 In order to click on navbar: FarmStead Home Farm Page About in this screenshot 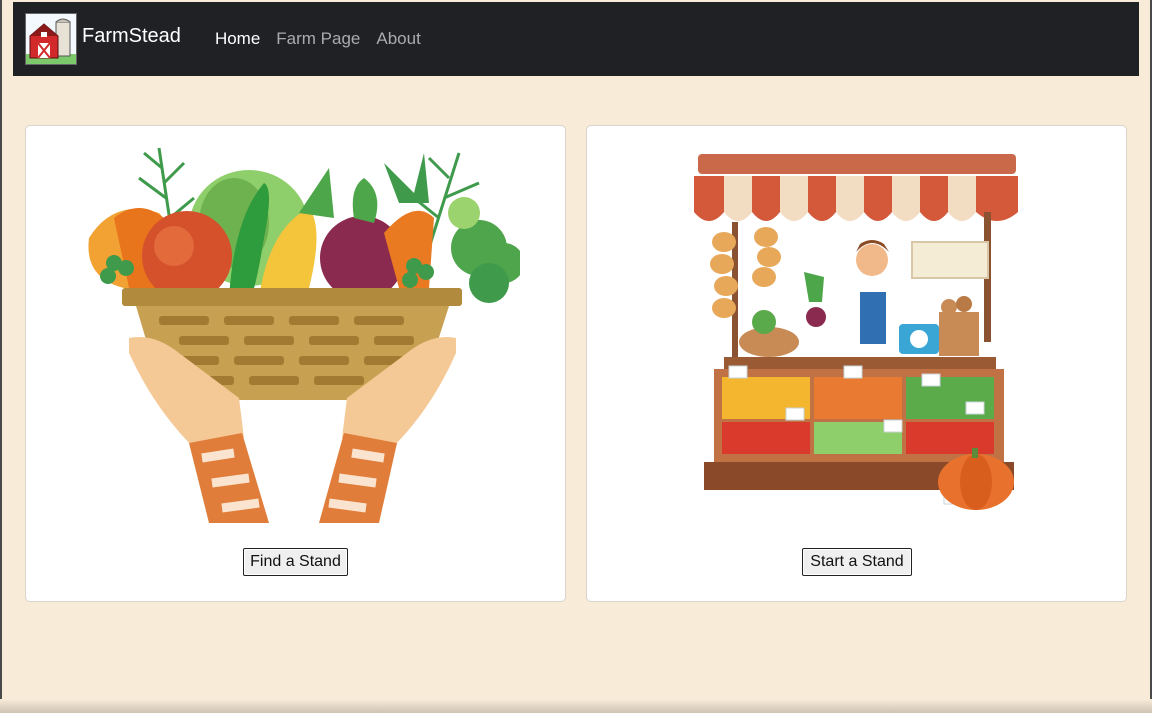, I will do `click(576, 39)`.